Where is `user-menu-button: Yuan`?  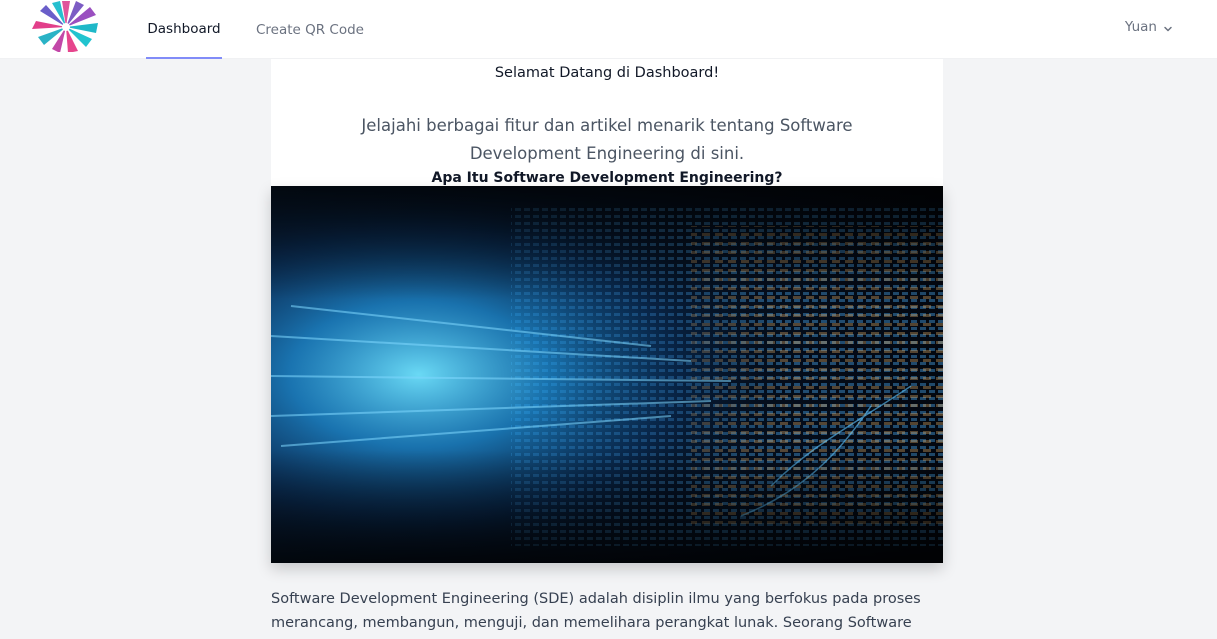 user-menu-button: Yuan is located at coordinates (1149, 26).